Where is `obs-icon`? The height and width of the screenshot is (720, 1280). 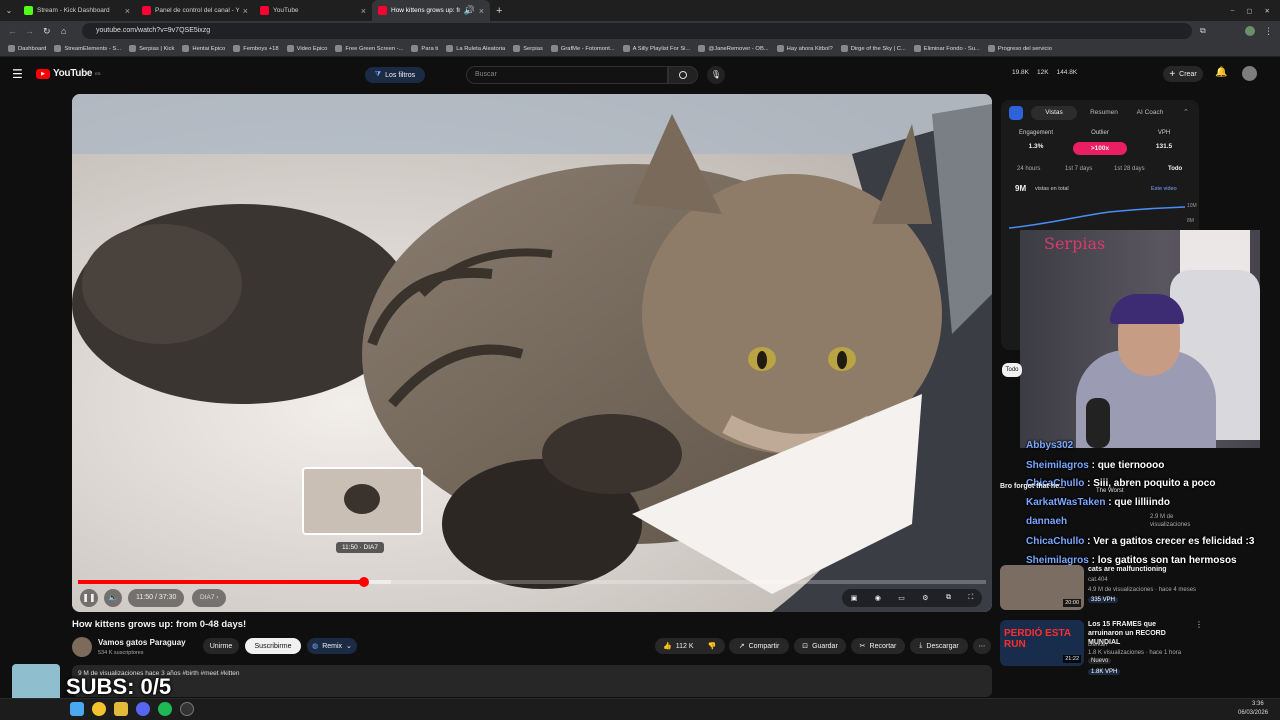
obs-icon is located at coordinates (187, 709).